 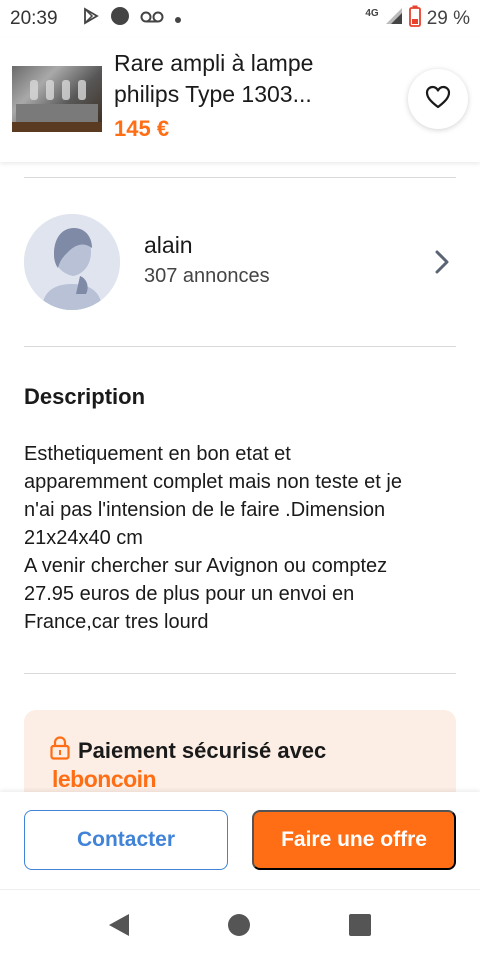 What do you see at coordinates (214, 63) in the screenshot?
I see `listing-title-line: Rare ampli à lampe` at bounding box center [214, 63].